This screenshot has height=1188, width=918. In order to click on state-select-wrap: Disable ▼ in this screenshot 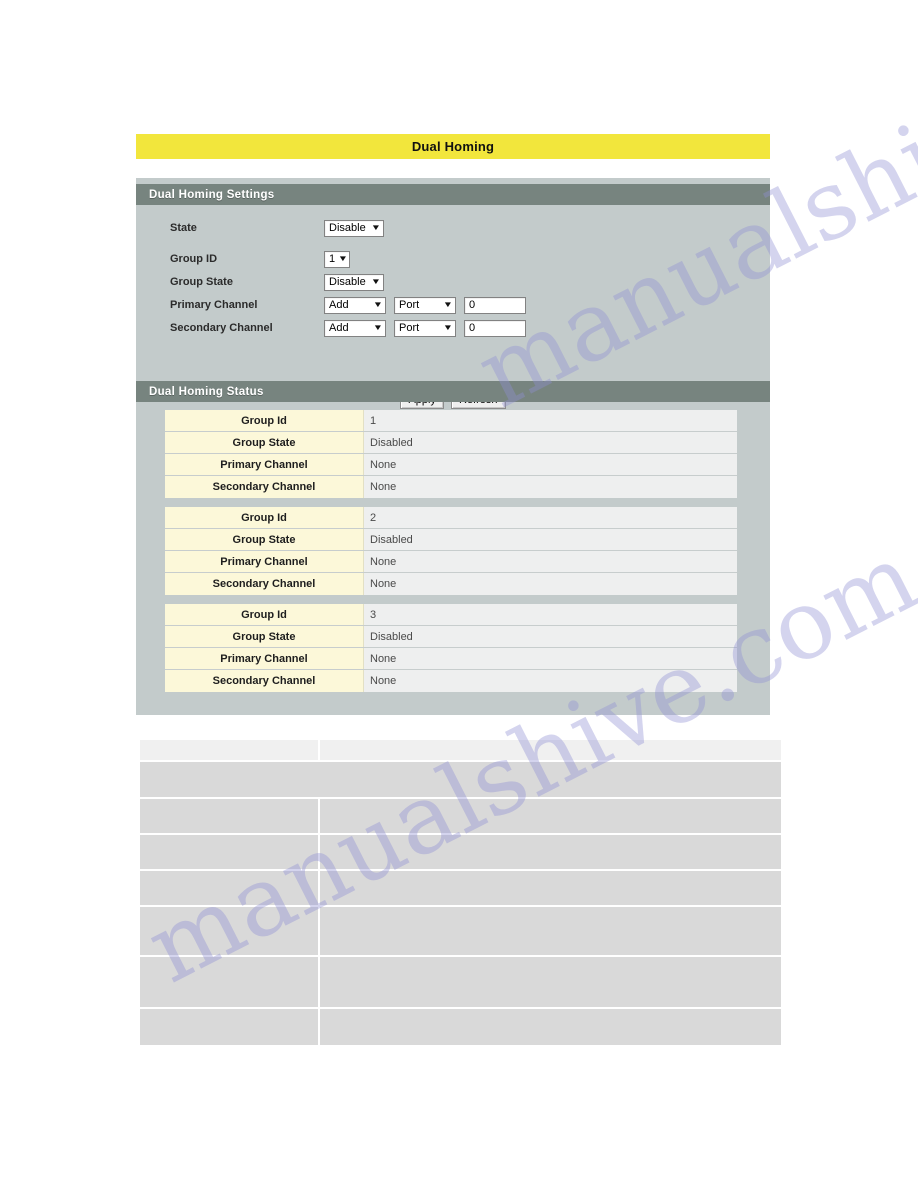, I will do `click(354, 227)`.